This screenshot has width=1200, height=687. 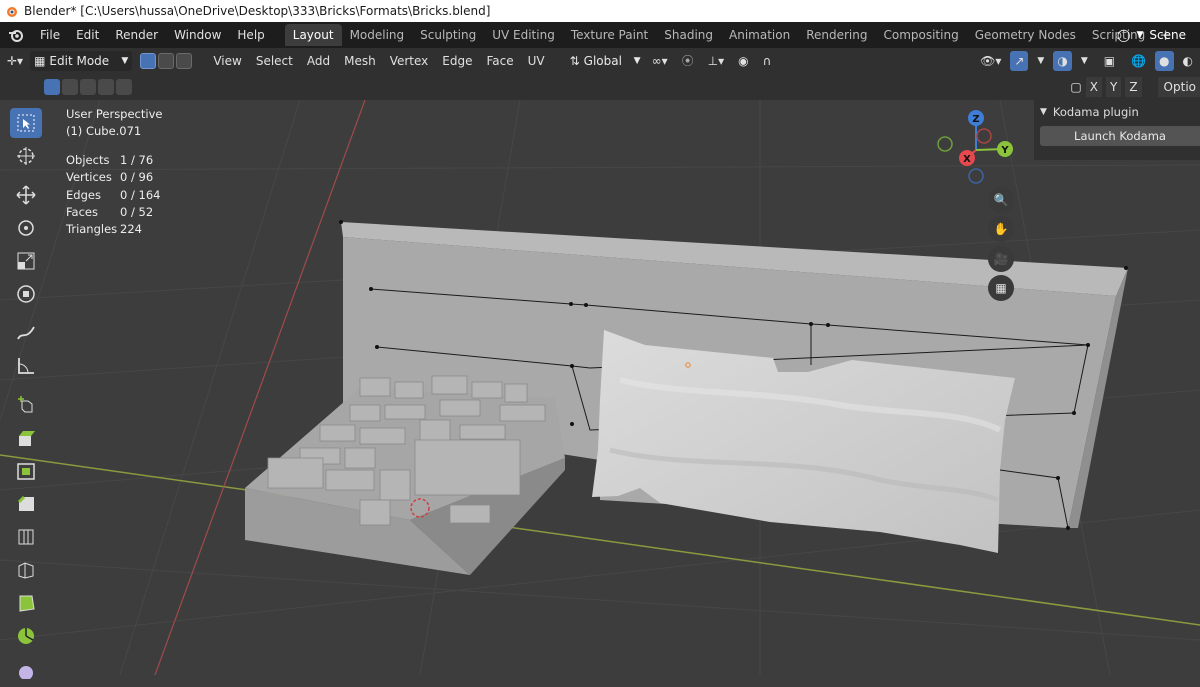 What do you see at coordinates (1001, 229) in the screenshot?
I see `pan-hand-icon: ✋` at bounding box center [1001, 229].